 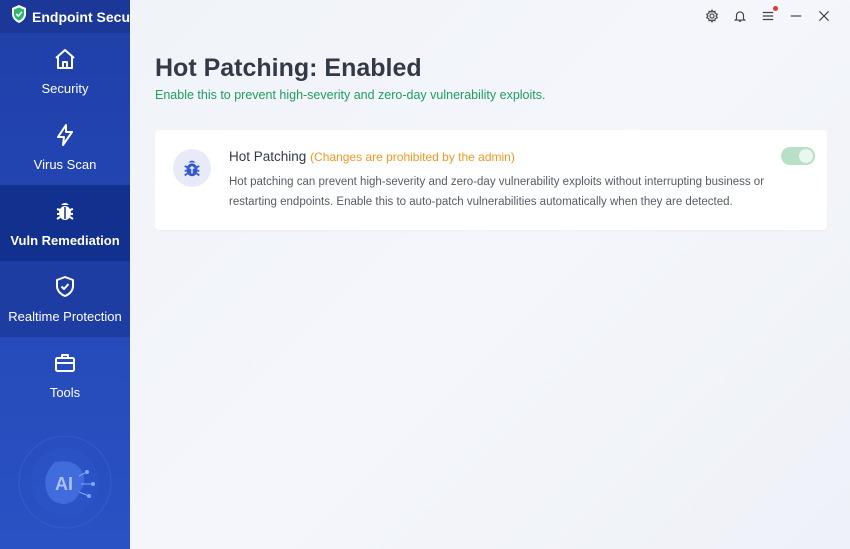 I want to click on close-icon, so click(x=824, y=16).